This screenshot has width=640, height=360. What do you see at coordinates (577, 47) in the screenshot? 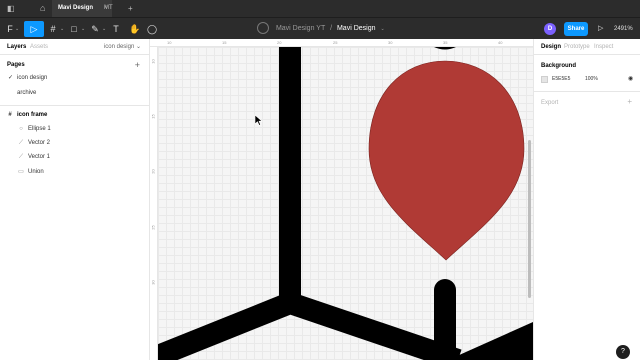
I see `tab-prototype: Prototype` at bounding box center [577, 47].